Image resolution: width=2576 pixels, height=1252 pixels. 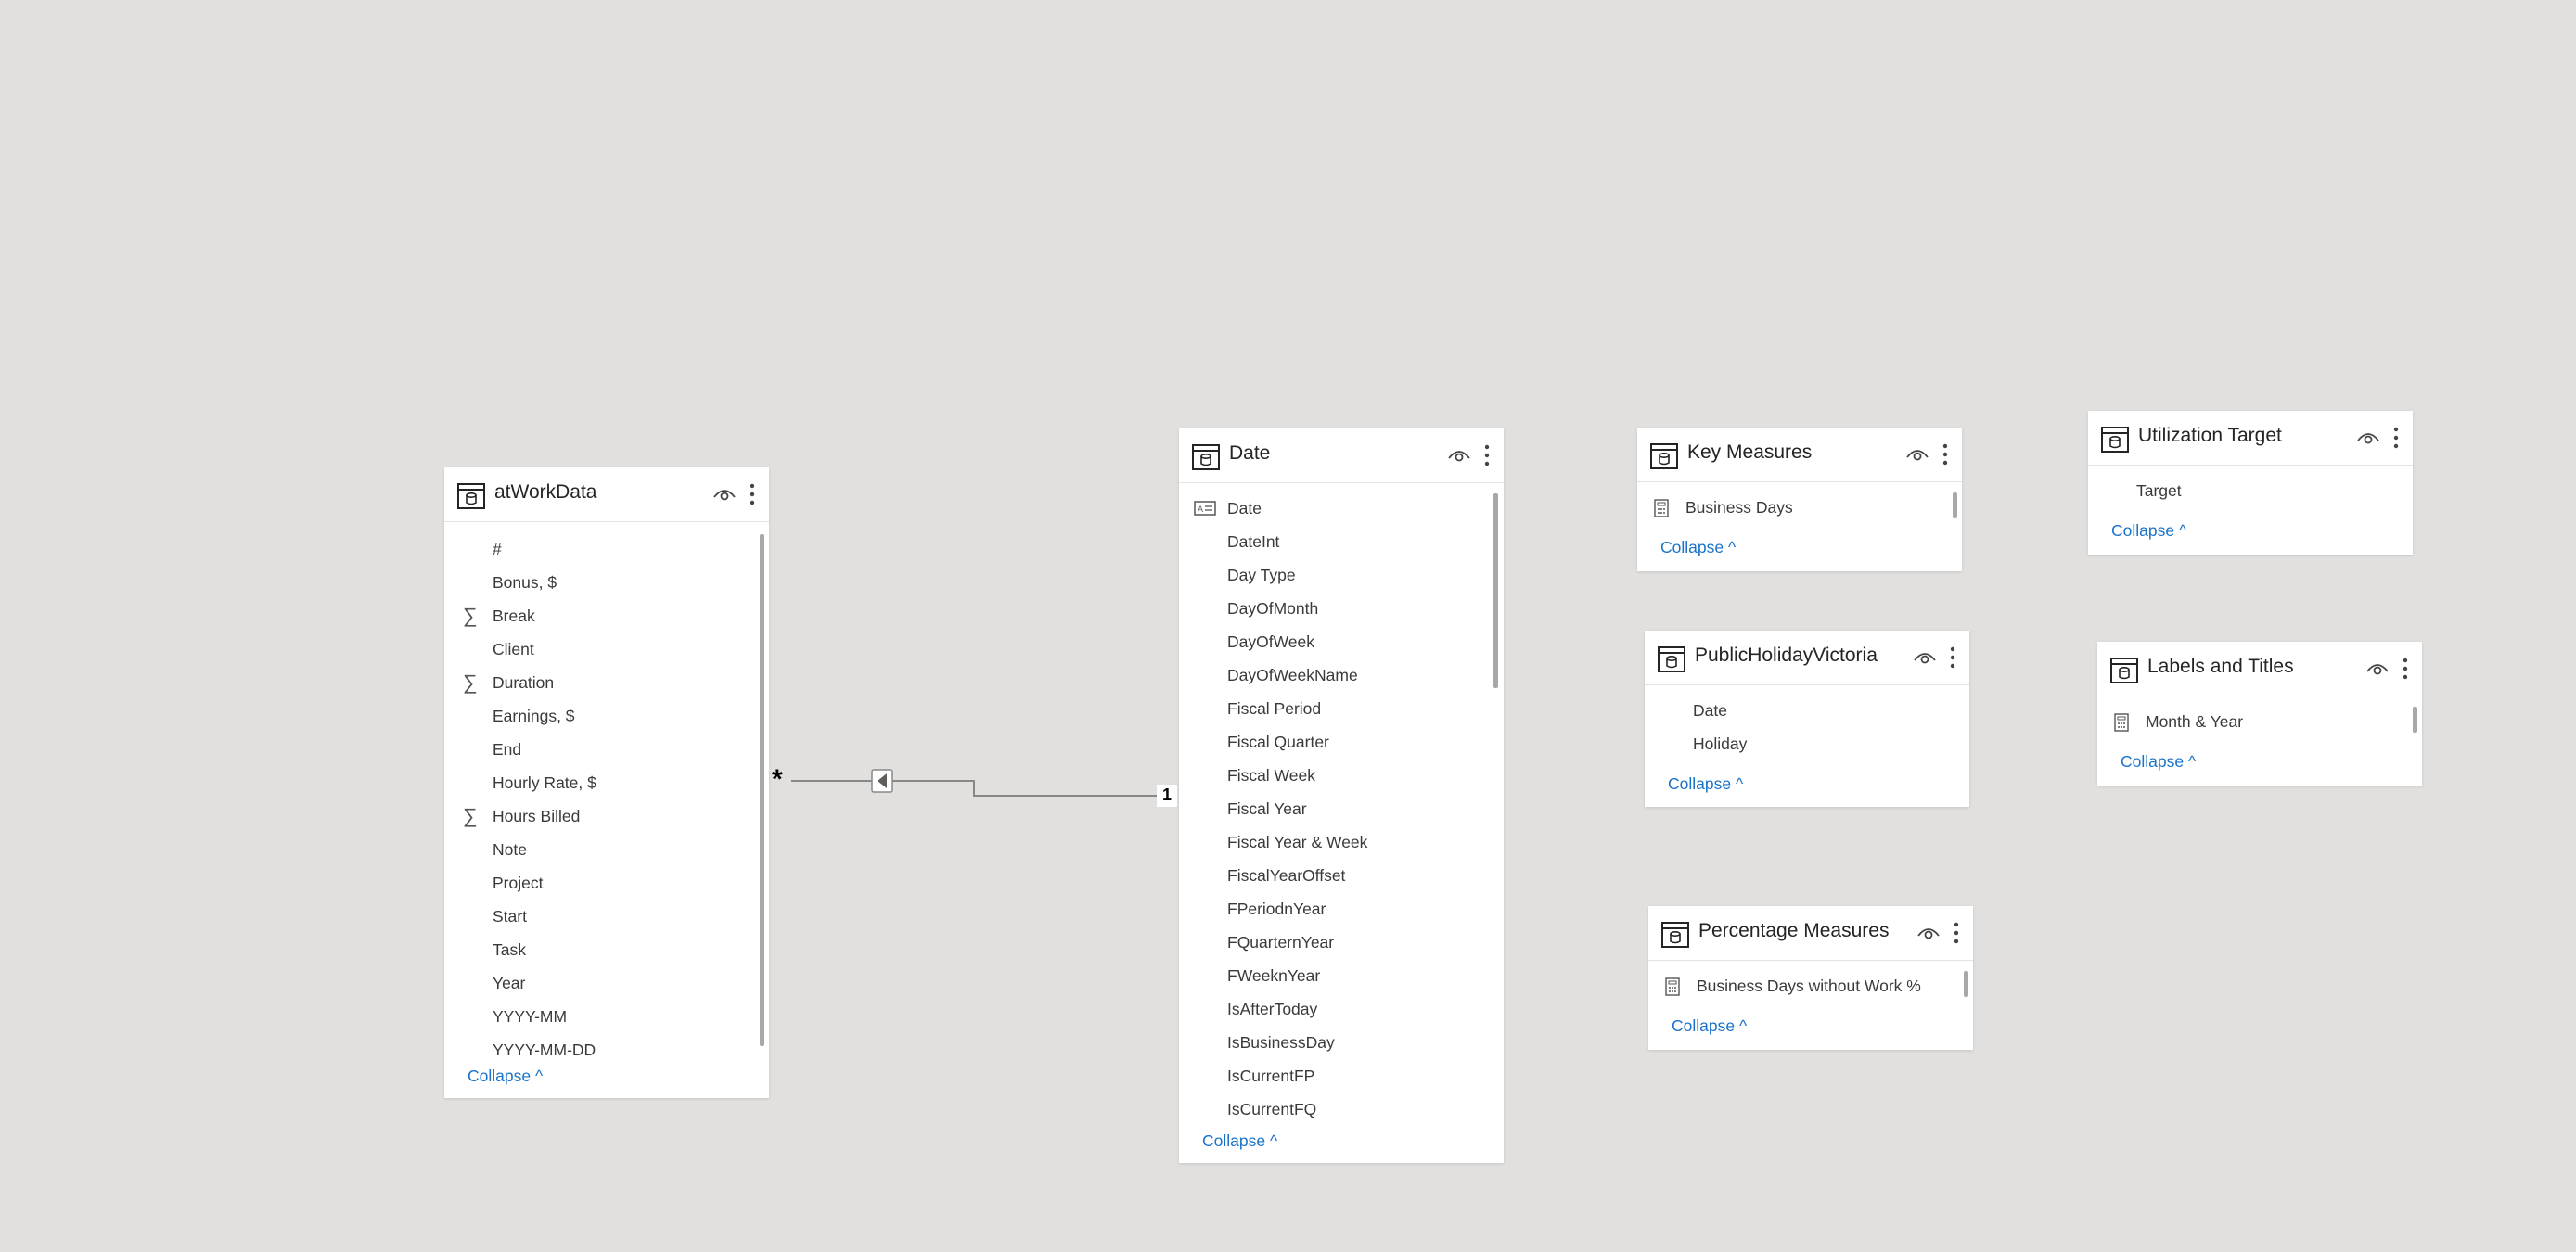 I want to click on field-row: #, so click(x=606, y=549).